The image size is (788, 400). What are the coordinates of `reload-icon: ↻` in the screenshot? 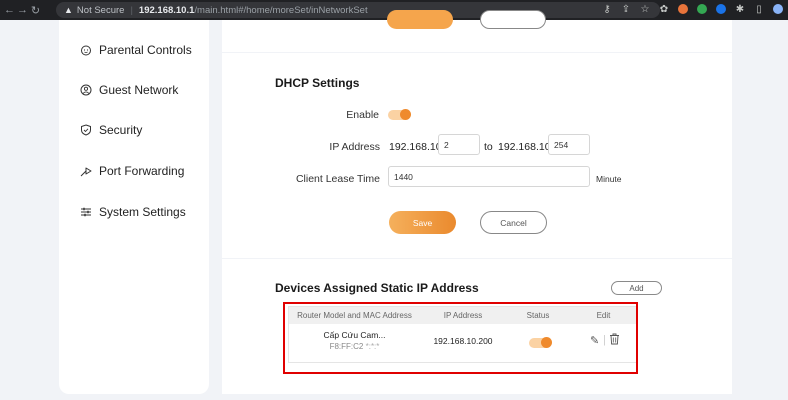 It's located at (35, 10).